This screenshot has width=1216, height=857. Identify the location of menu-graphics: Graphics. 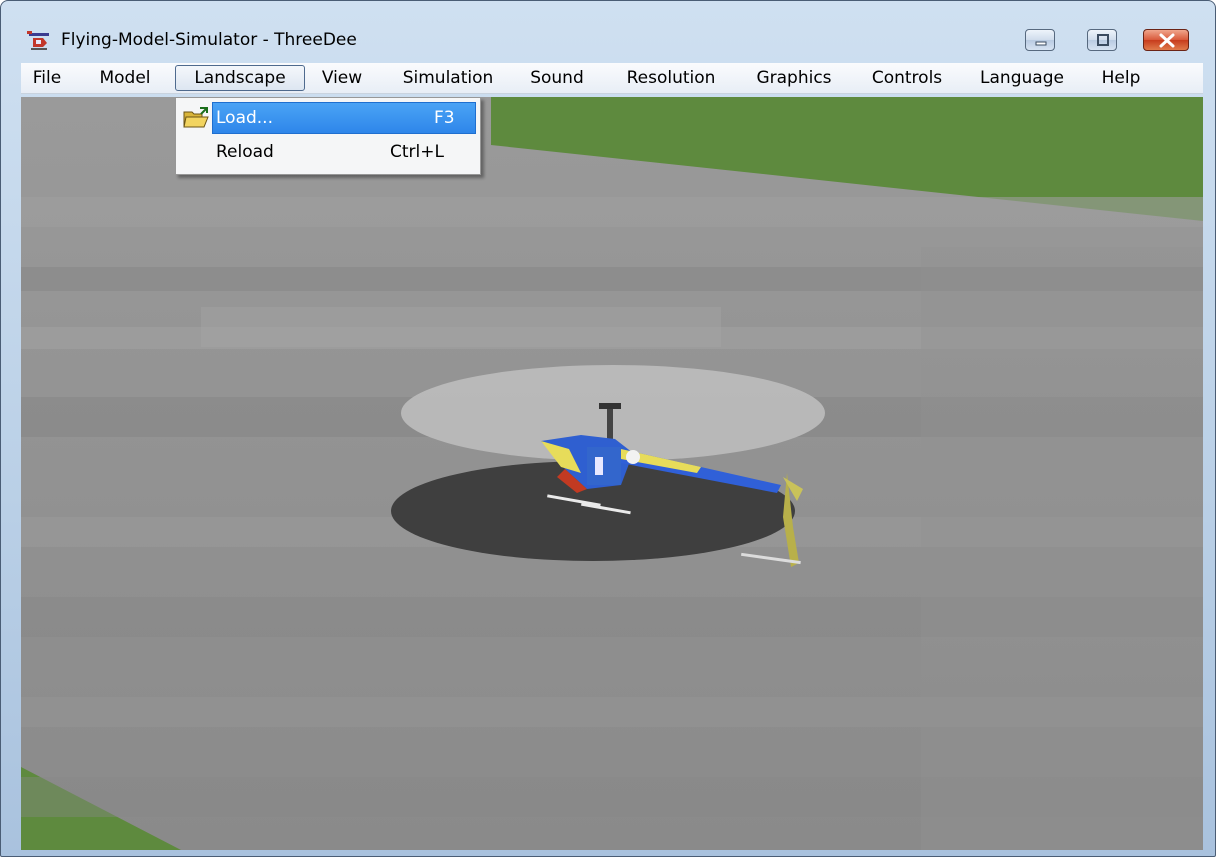
(794, 78).